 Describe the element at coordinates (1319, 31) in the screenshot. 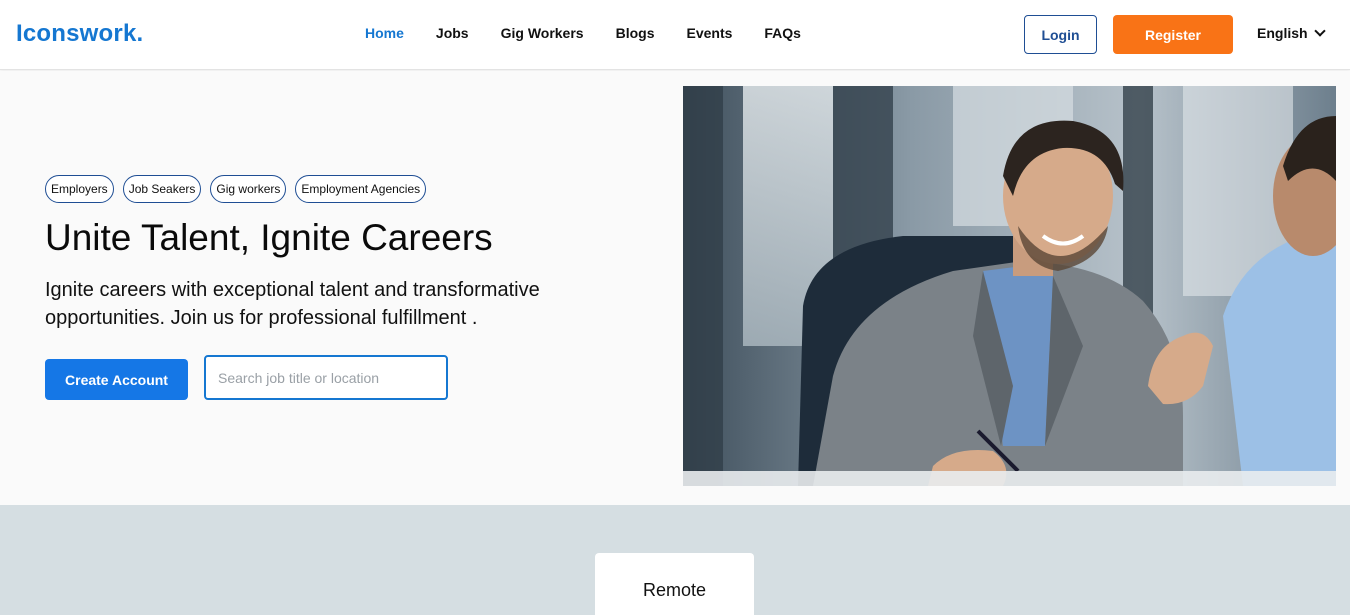

I see `chevron-down-icon` at that location.